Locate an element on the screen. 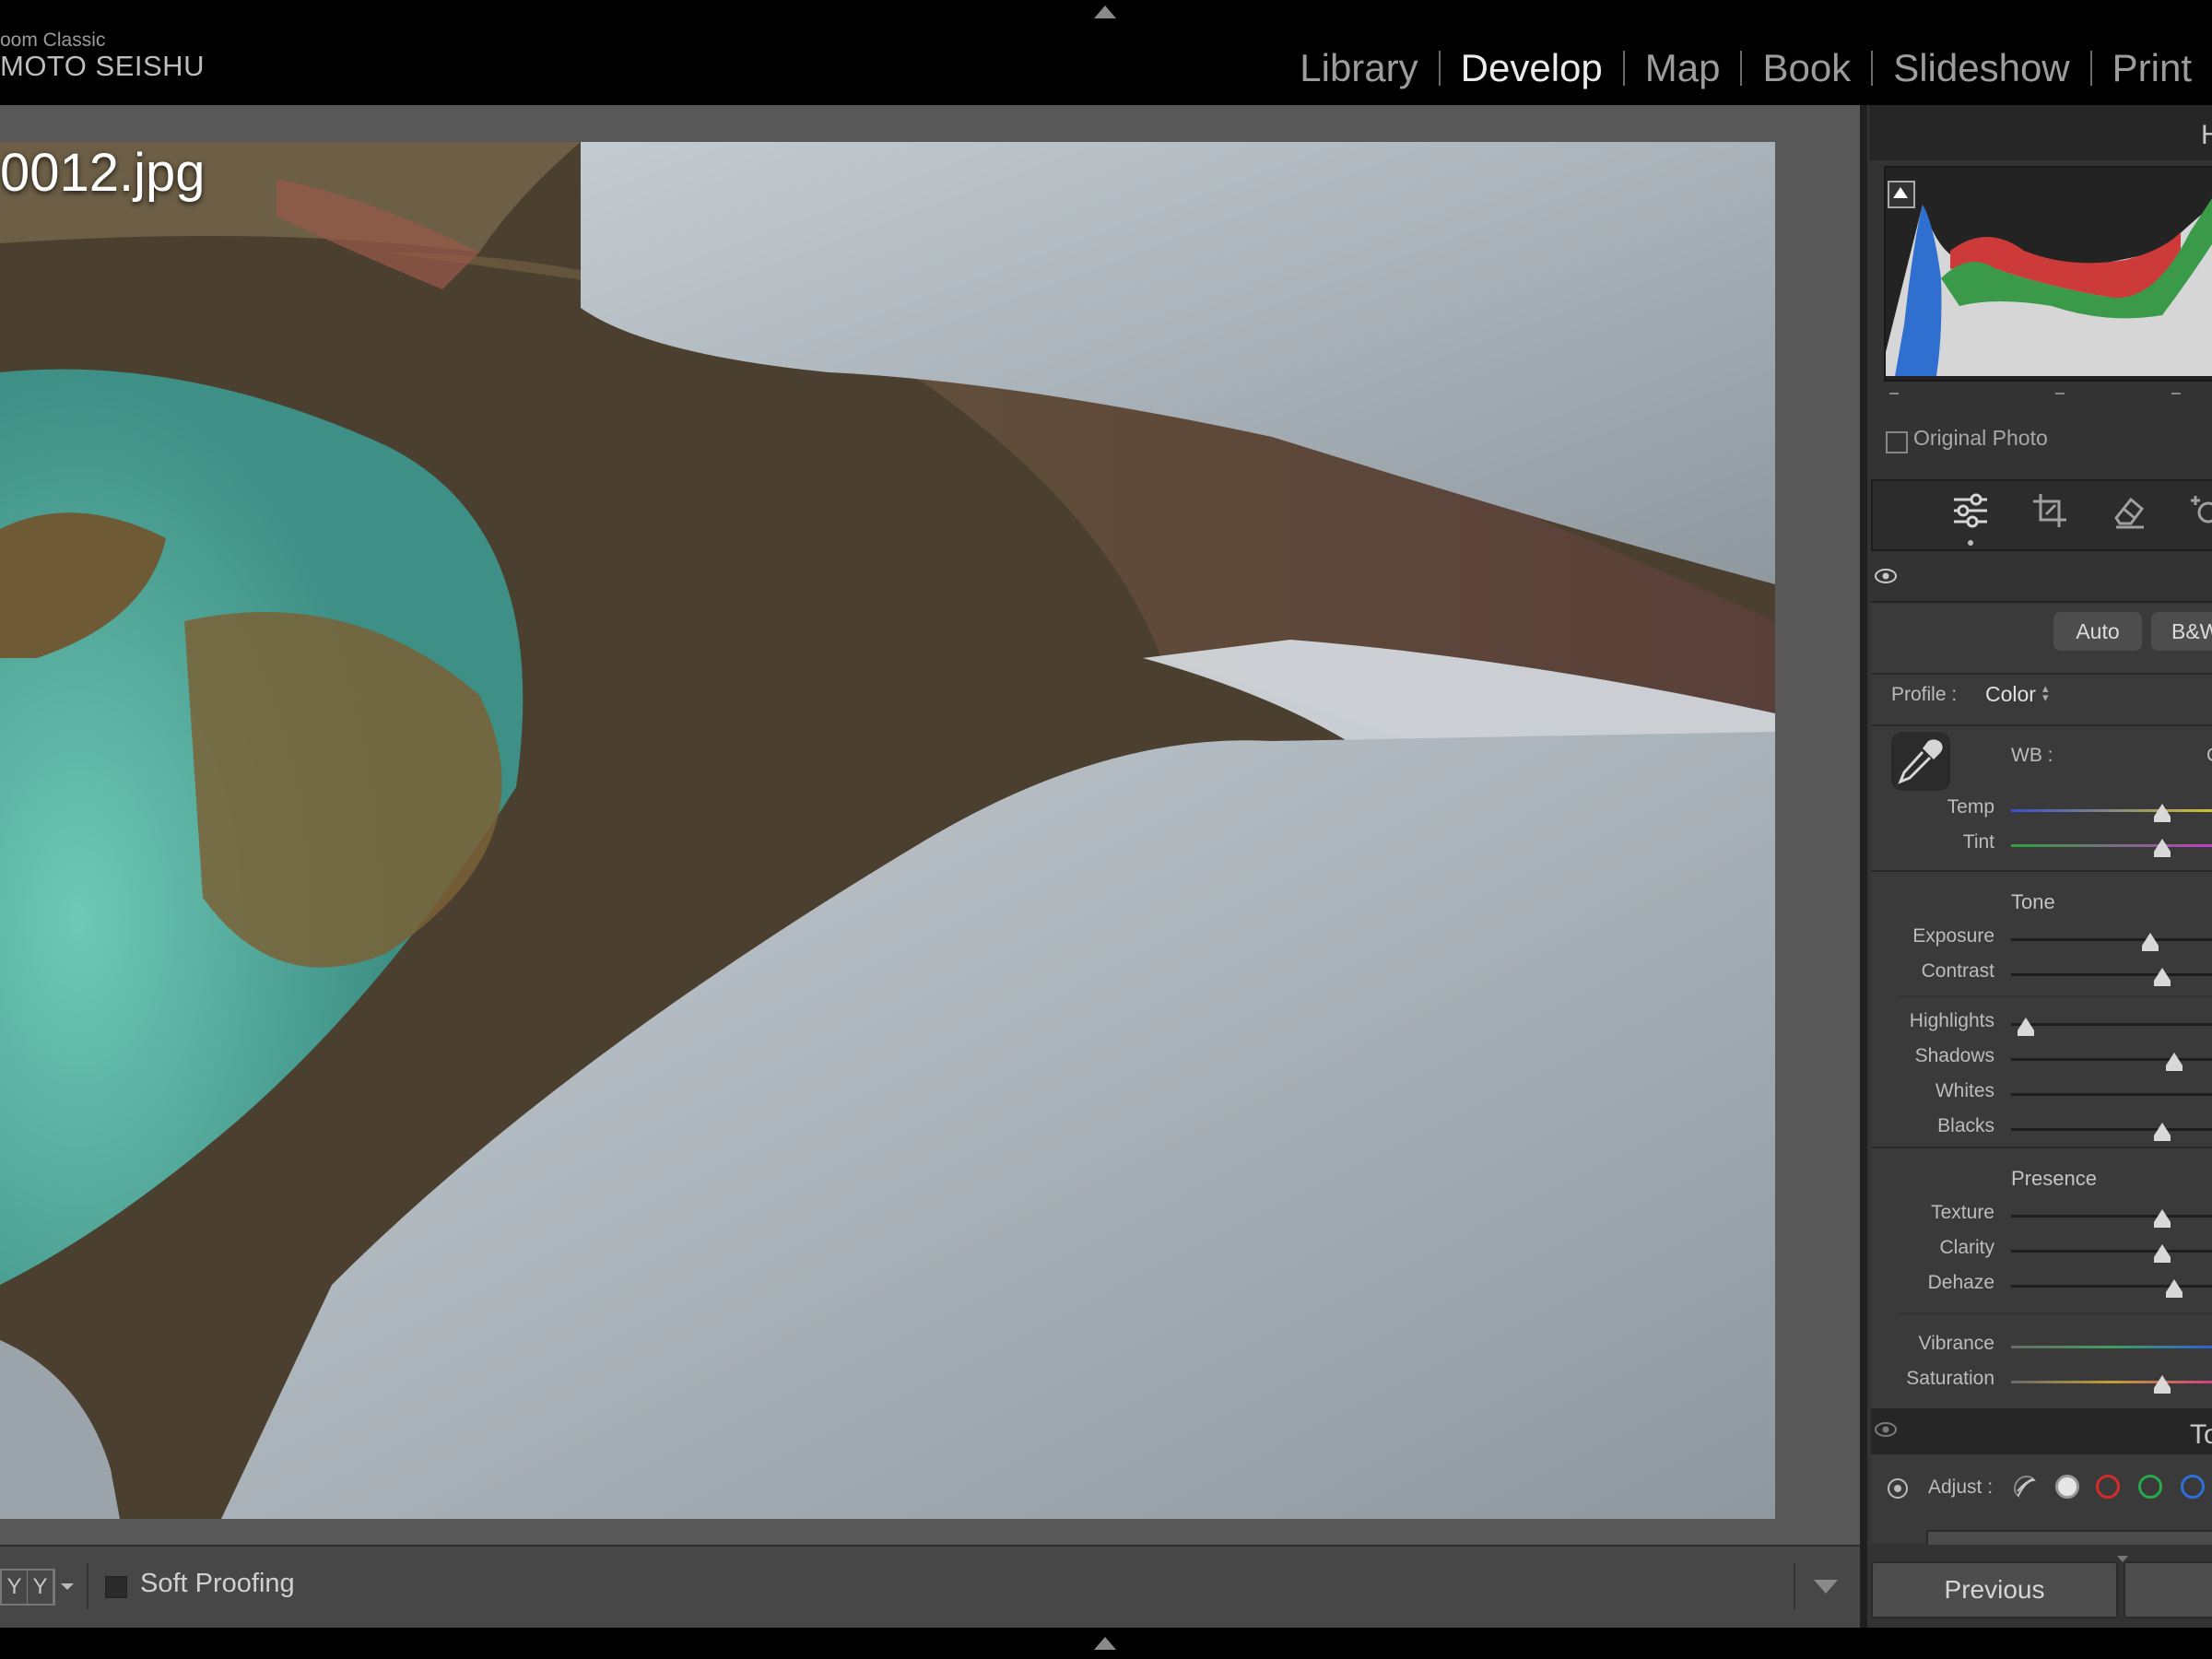  presence-section-label: Presence is located at coordinates (2054, 1178).